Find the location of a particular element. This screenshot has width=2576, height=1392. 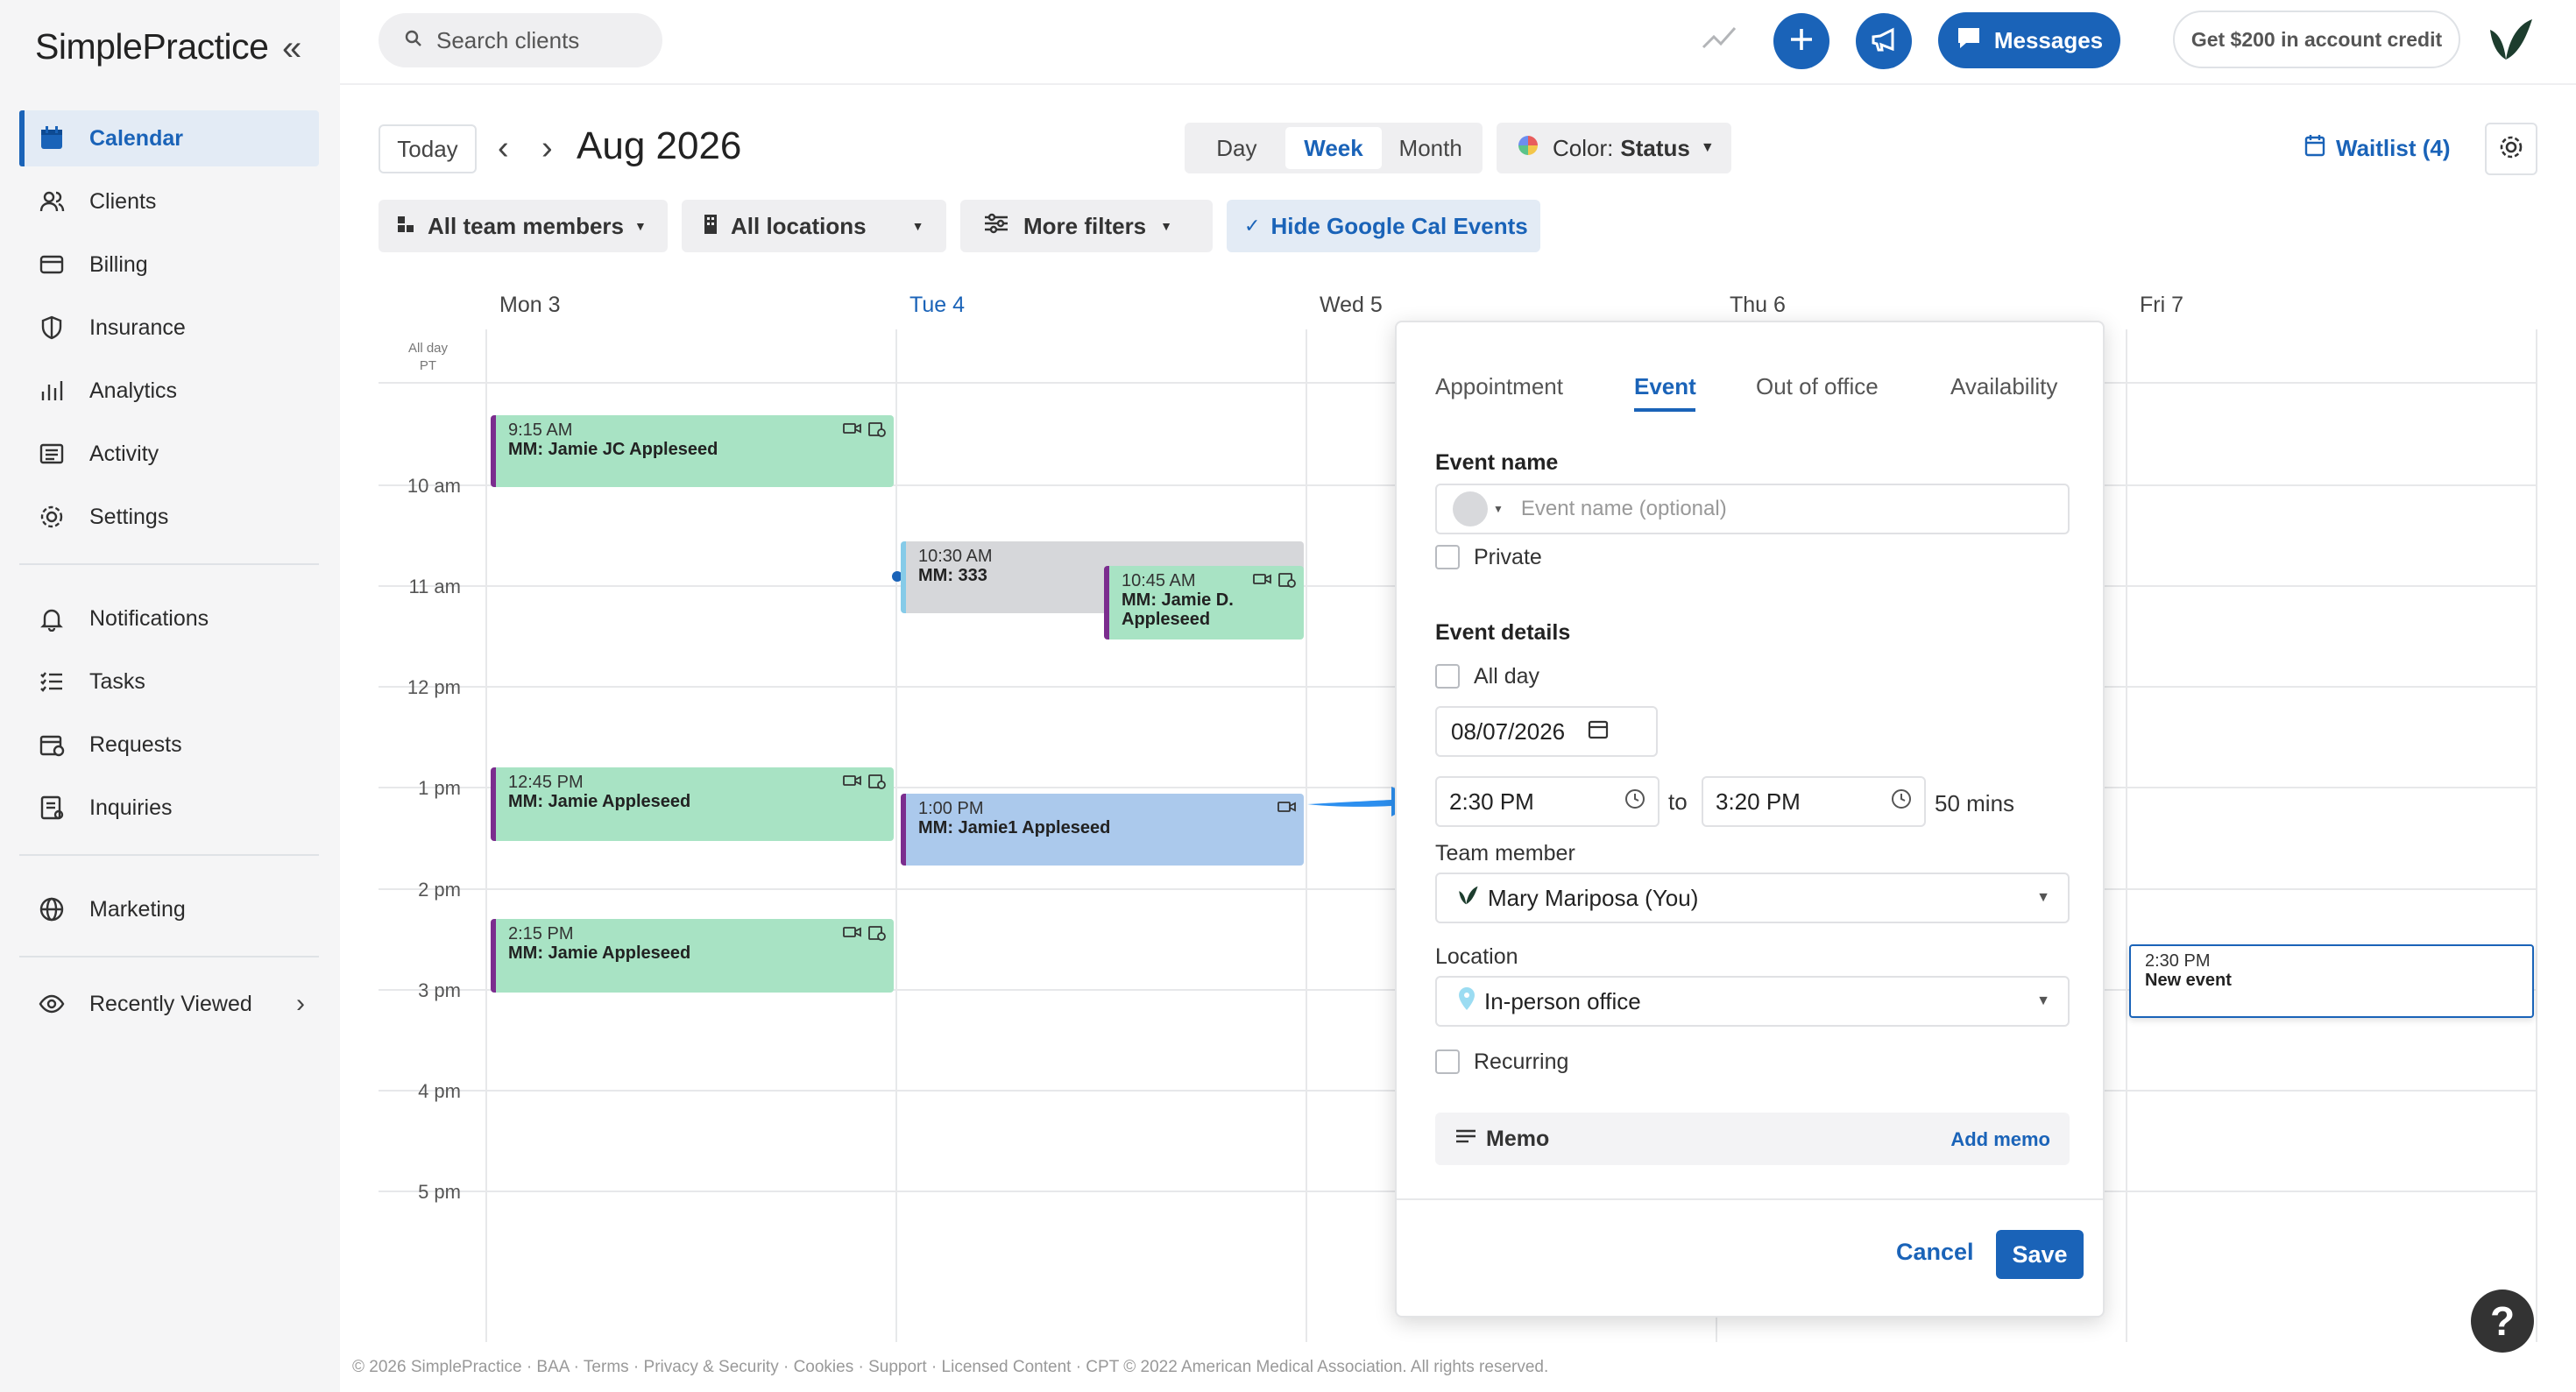

hour-label: 10 am is located at coordinates (434, 486).